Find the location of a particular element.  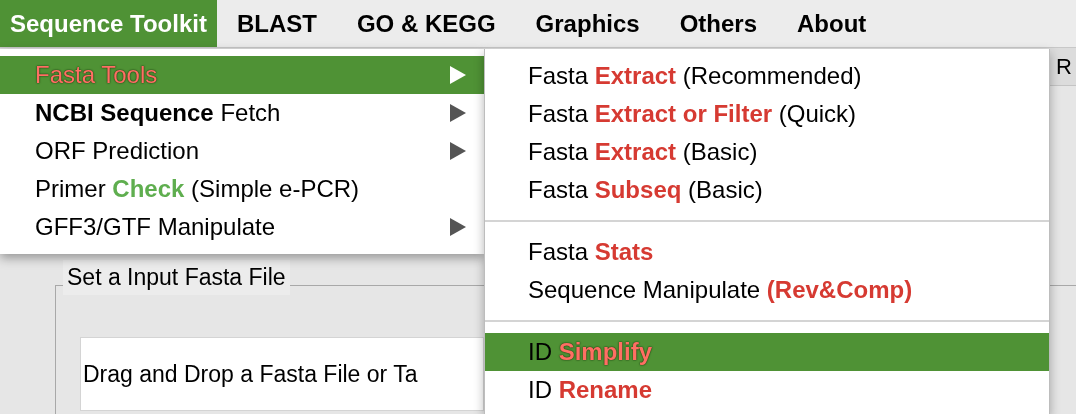

menu-bar-item: Graphics is located at coordinates (587, 23).